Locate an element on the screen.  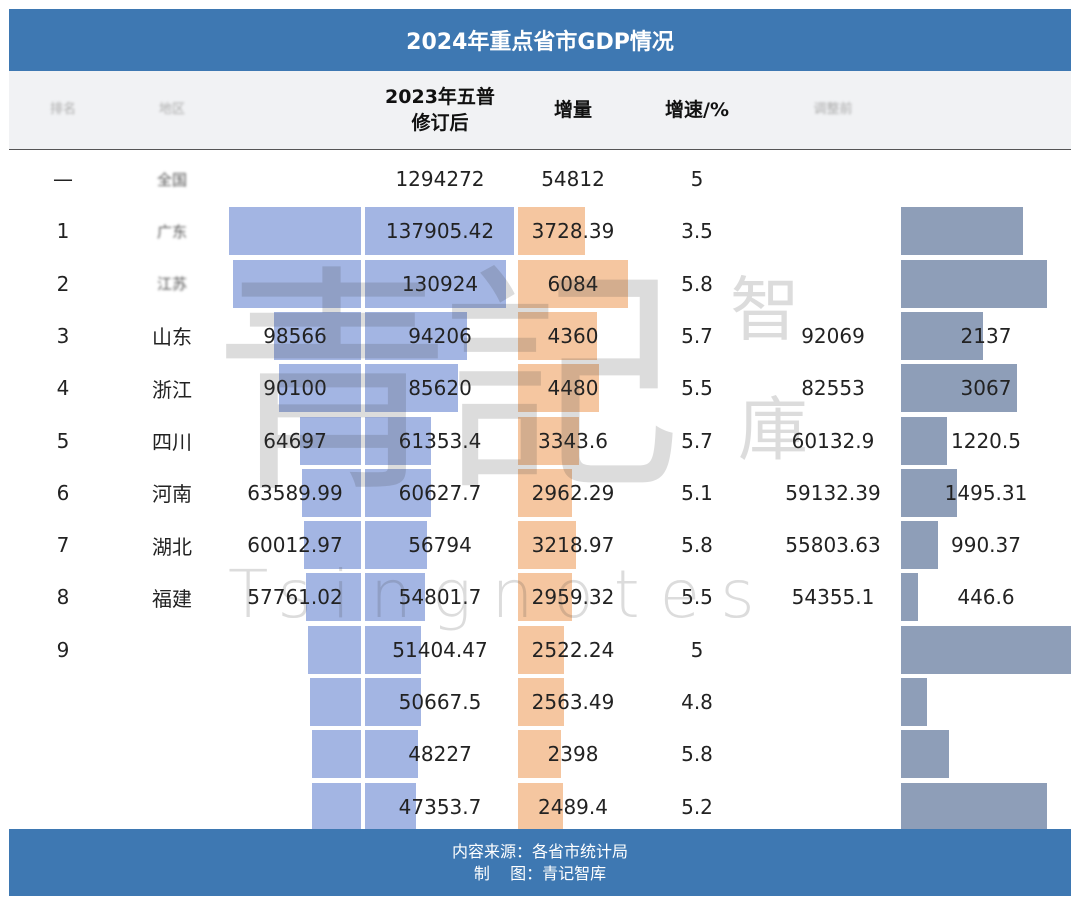
gdp-before-cell: 92069 is located at coordinates (833, 335).